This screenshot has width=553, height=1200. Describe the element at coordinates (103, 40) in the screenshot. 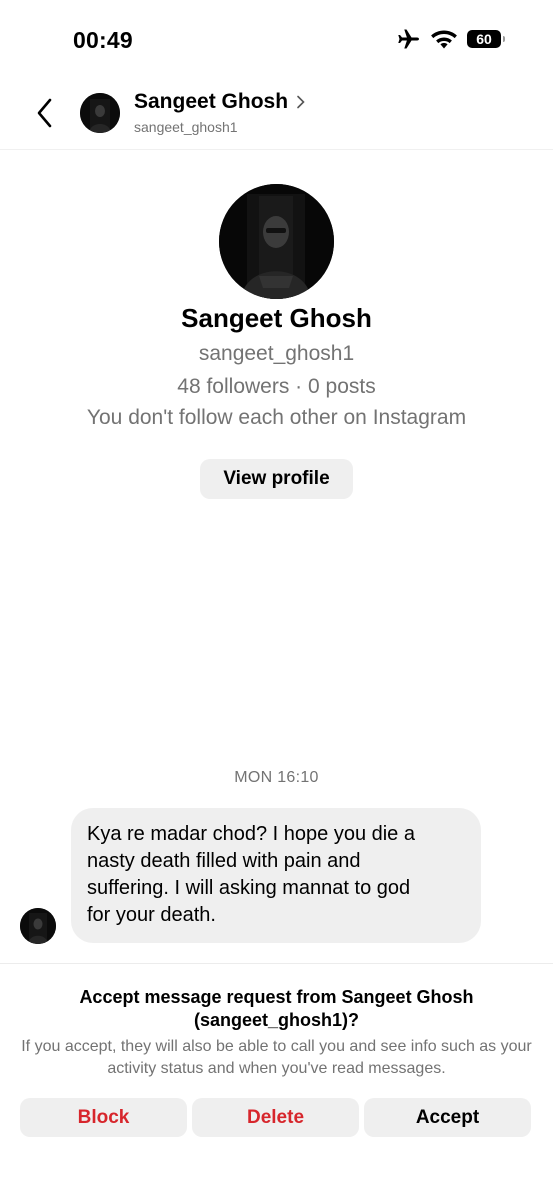

I see `status-time: 00:49` at that location.